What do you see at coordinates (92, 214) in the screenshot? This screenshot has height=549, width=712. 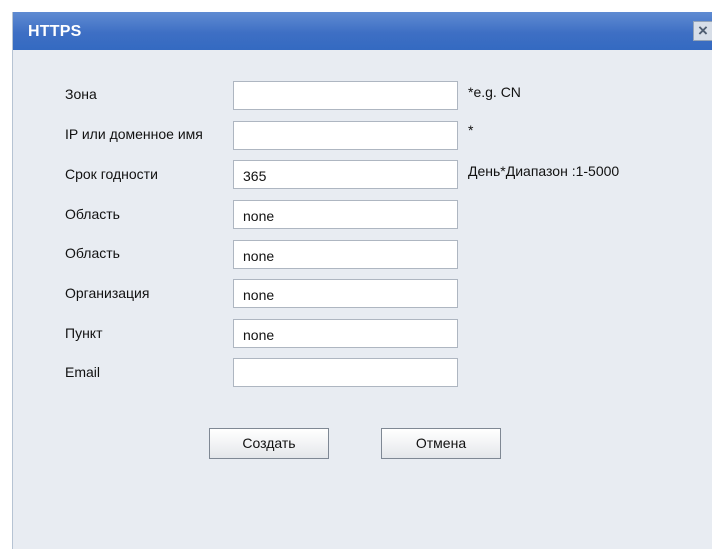 I see `region-label: Область` at bounding box center [92, 214].